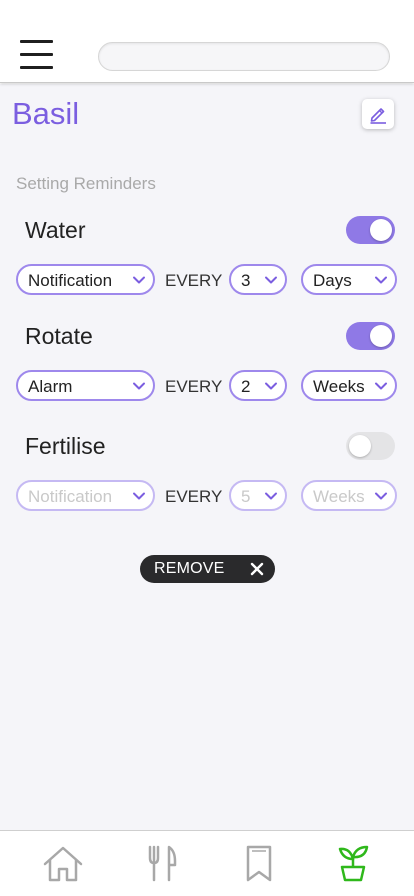 The image size is (414, 896). I want to click on pencil-icon, so click(378, 116).